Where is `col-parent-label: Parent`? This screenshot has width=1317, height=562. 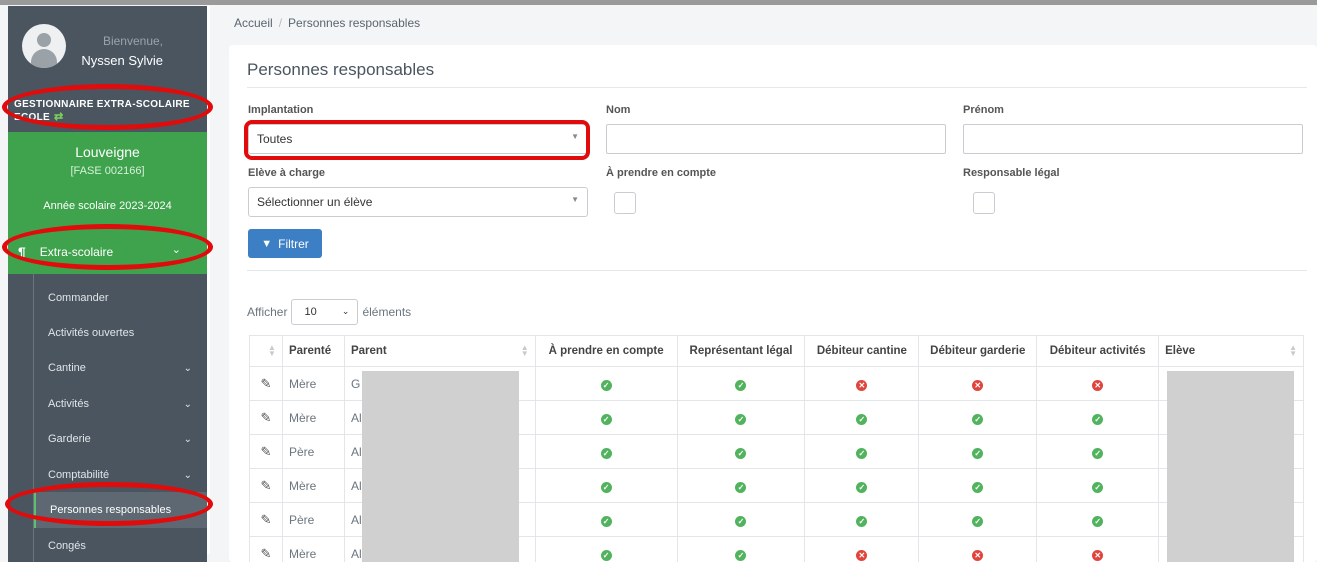
col-parent-label: Parent is located at coordinates (368, 351).